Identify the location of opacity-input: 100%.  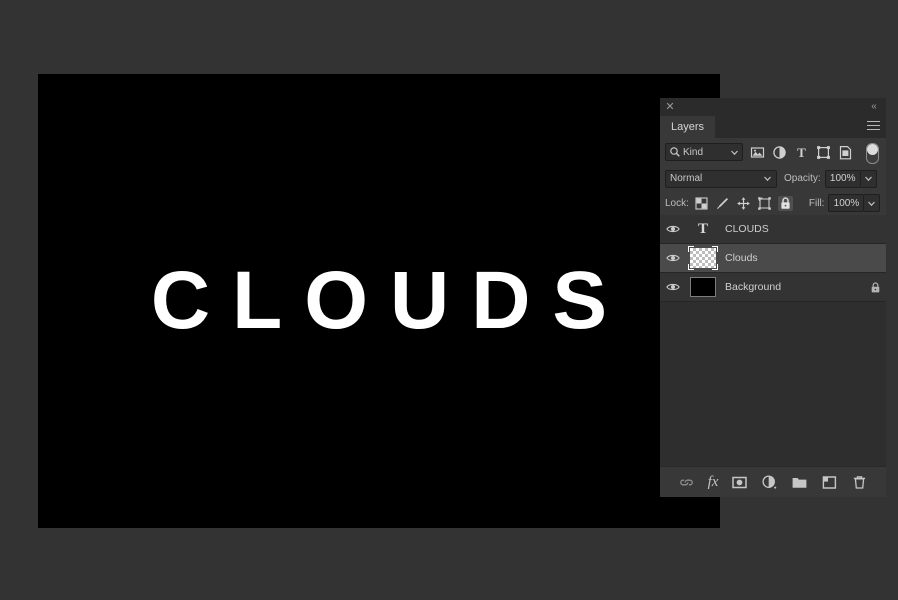
(842, 178).